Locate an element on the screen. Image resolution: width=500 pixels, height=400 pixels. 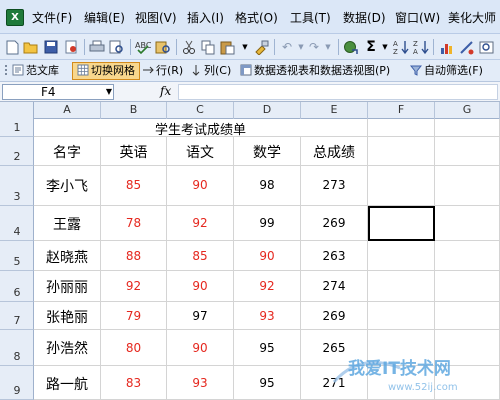
header-cell-name: 名字 is located at coordinates (67, 151).